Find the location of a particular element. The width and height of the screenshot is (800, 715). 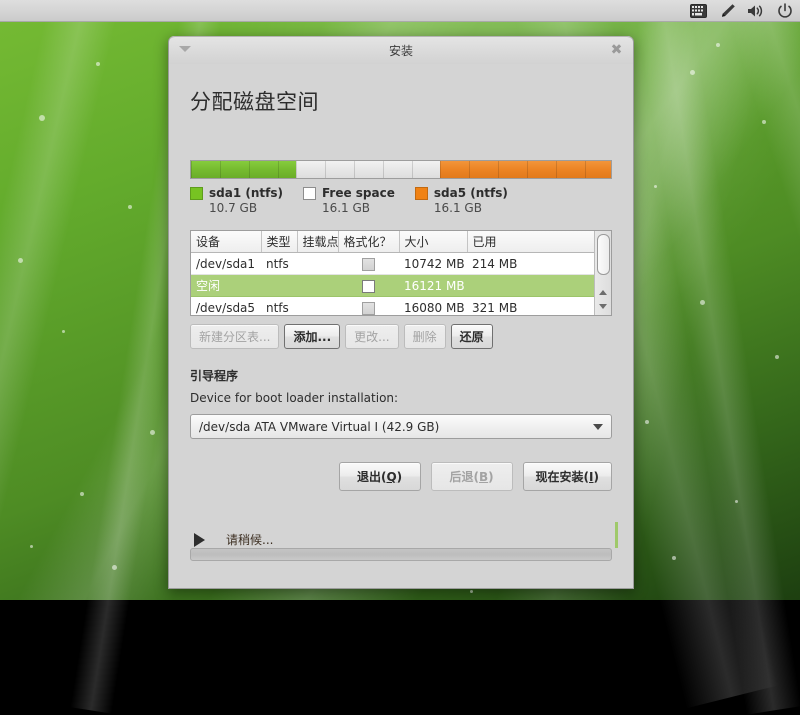

quit-button: 退出(Q) is located at coordinates (379, 476).